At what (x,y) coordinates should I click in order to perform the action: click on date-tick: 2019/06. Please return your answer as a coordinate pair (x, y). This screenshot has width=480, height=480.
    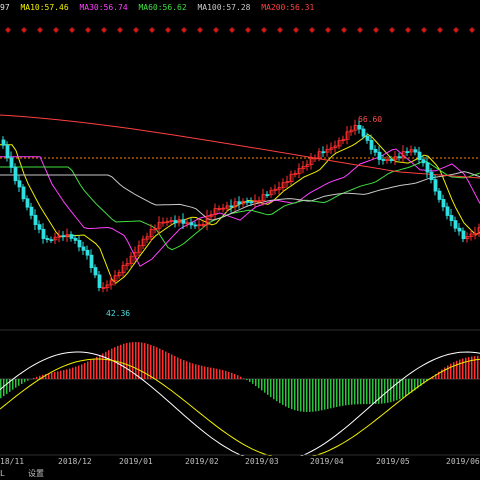
    Looking at the image, I should click on (463, 461).